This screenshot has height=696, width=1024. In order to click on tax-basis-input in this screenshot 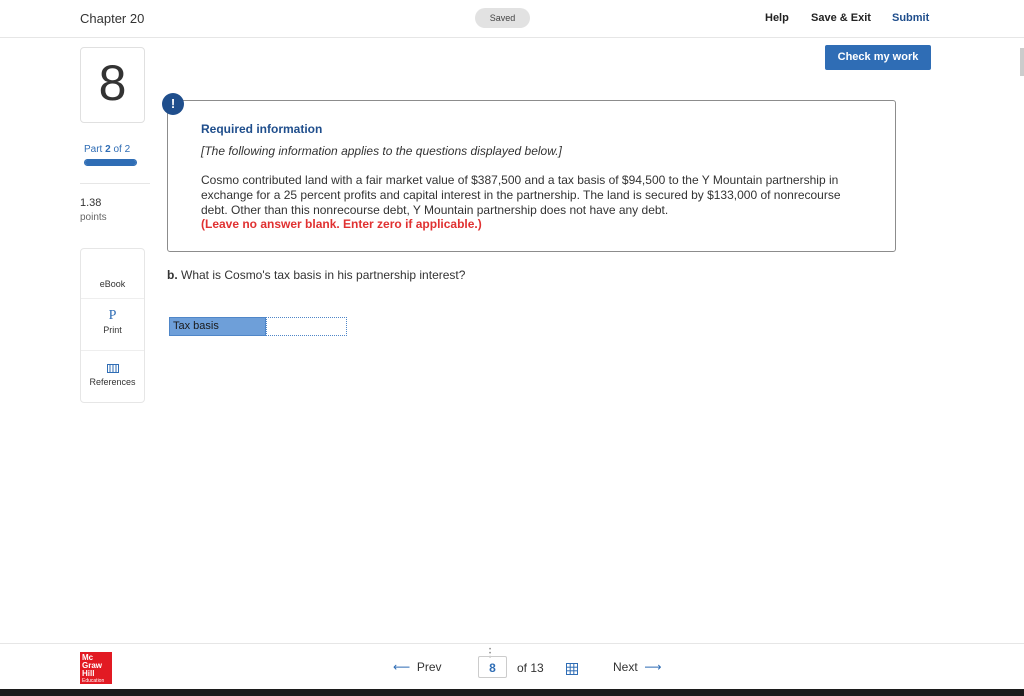, I will do `click(306, 326)`.